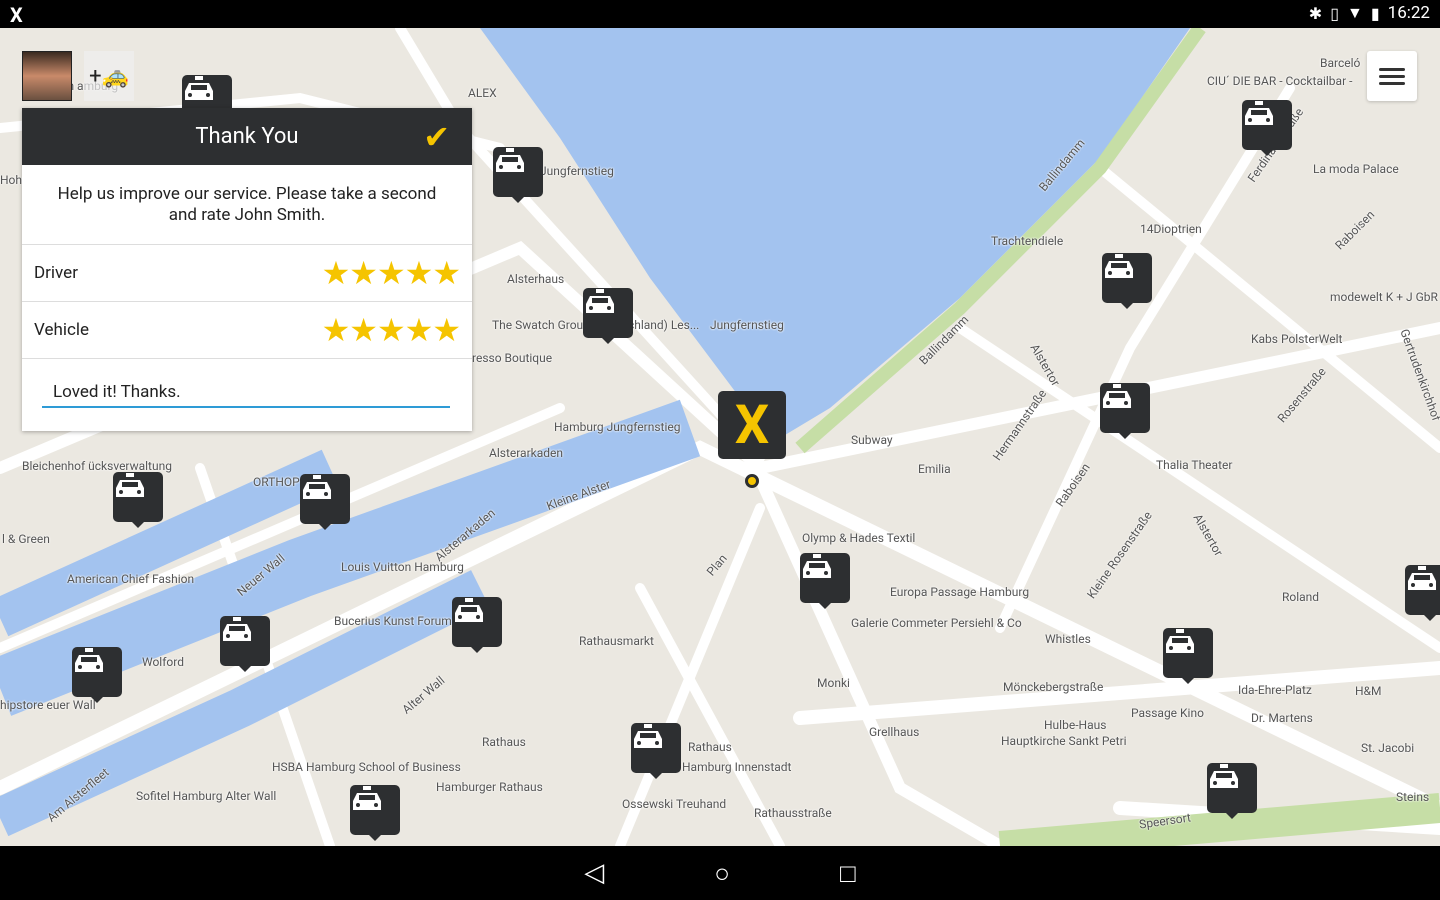 The width and height of the screenshot is (1440, 900). What do you see at coordinates (26, 539) in the screenshot?
I see `map-label: l & Green` at bounding box center [26, 539].